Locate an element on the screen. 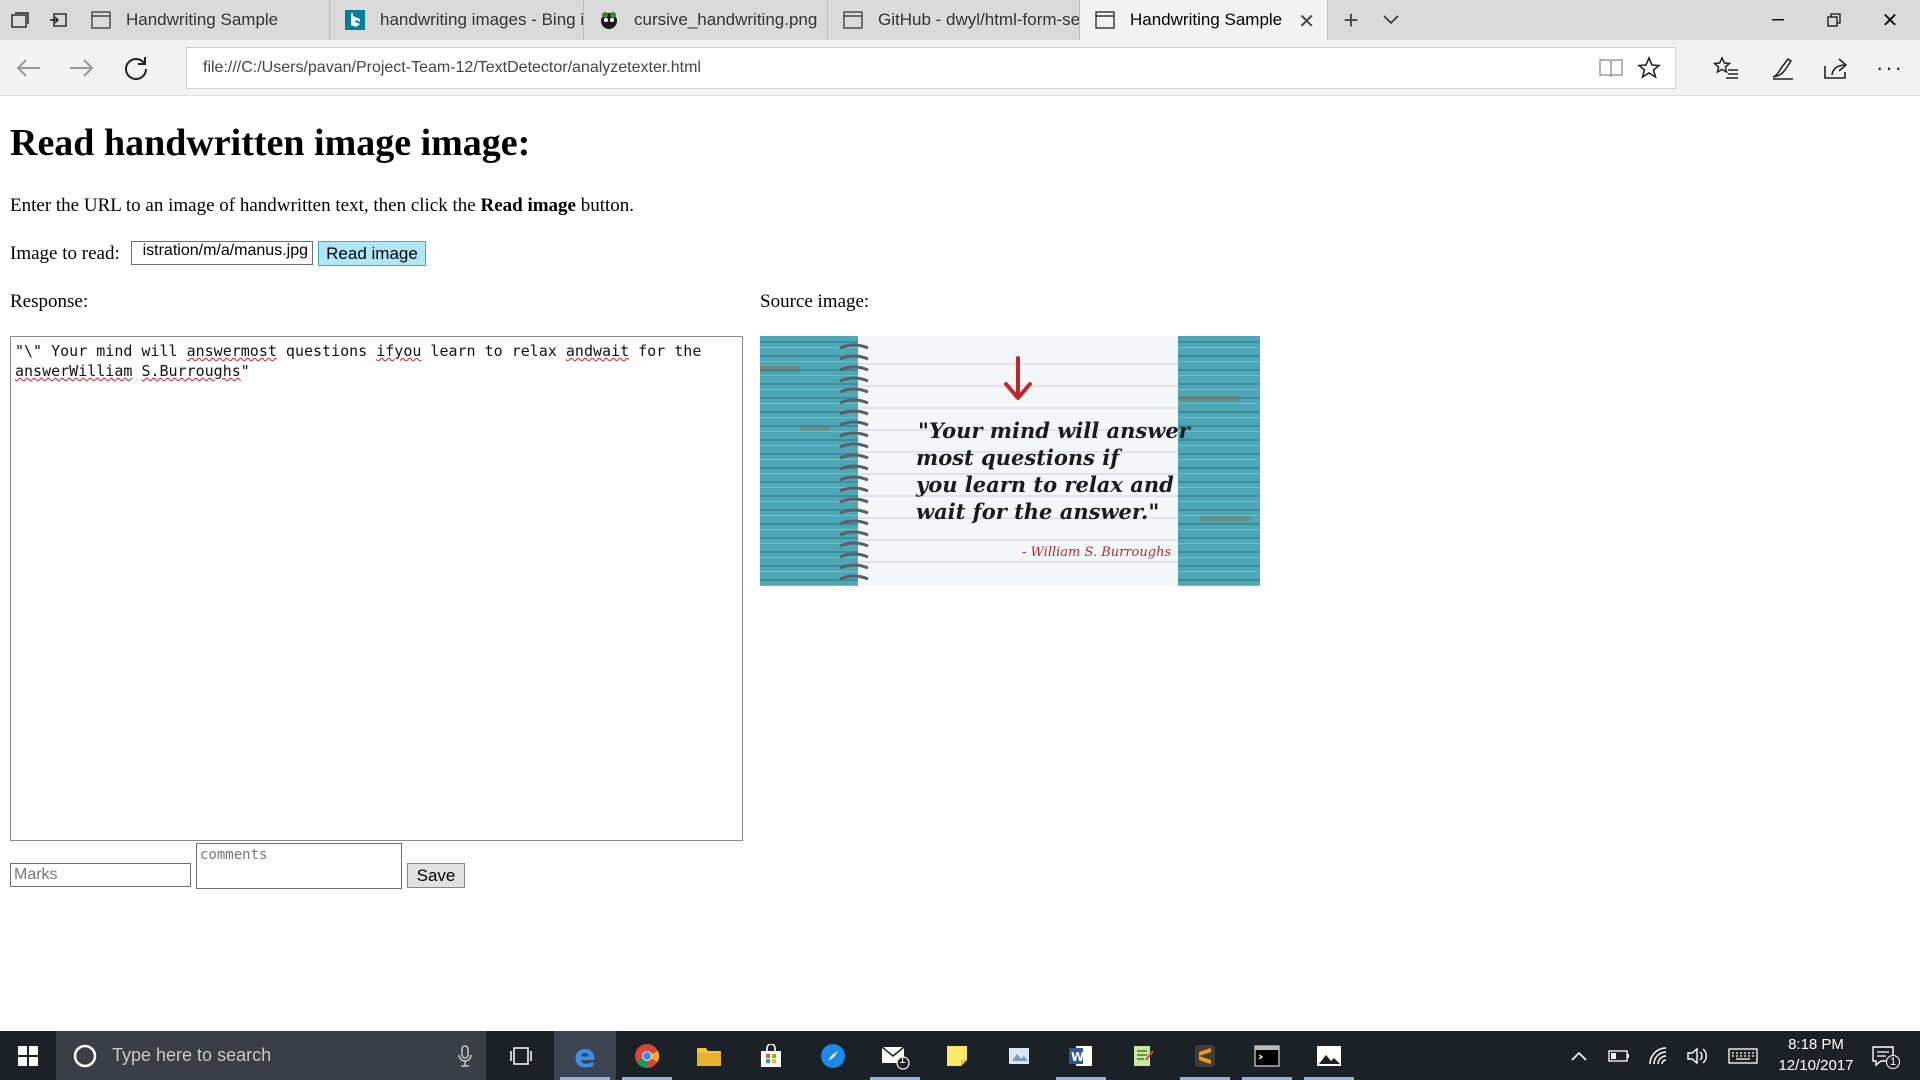 The width and height of the screenshot is (1920, 1080). show-tabs-aside-icon is located at coordinates (58, 20).